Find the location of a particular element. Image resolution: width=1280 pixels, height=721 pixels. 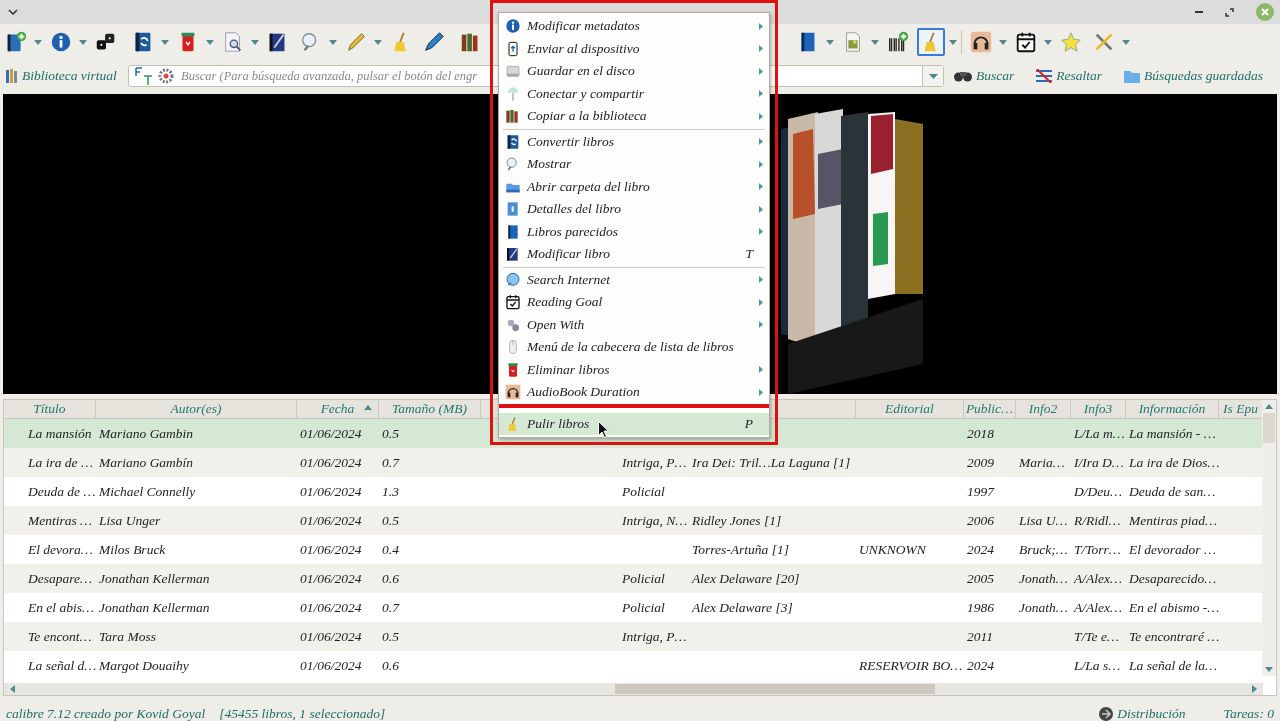

table-cell-text: 2018 is located at coordinates (980, 433).